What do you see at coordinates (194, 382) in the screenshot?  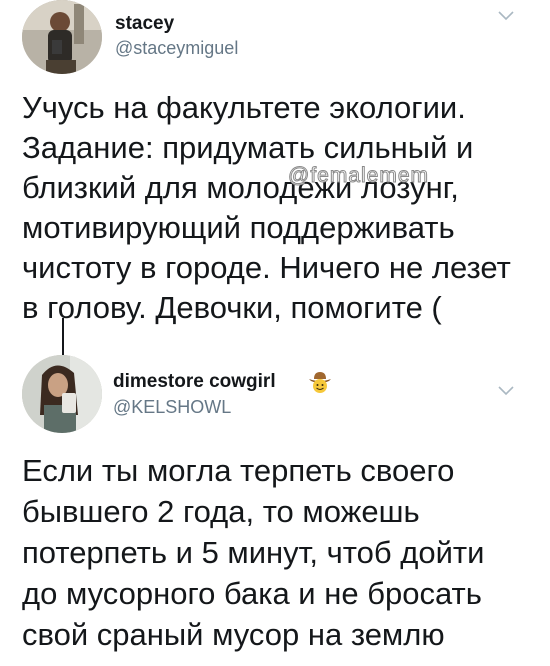 I see `display-name: dimestore cowgirl` at bounding box center [194, 382].